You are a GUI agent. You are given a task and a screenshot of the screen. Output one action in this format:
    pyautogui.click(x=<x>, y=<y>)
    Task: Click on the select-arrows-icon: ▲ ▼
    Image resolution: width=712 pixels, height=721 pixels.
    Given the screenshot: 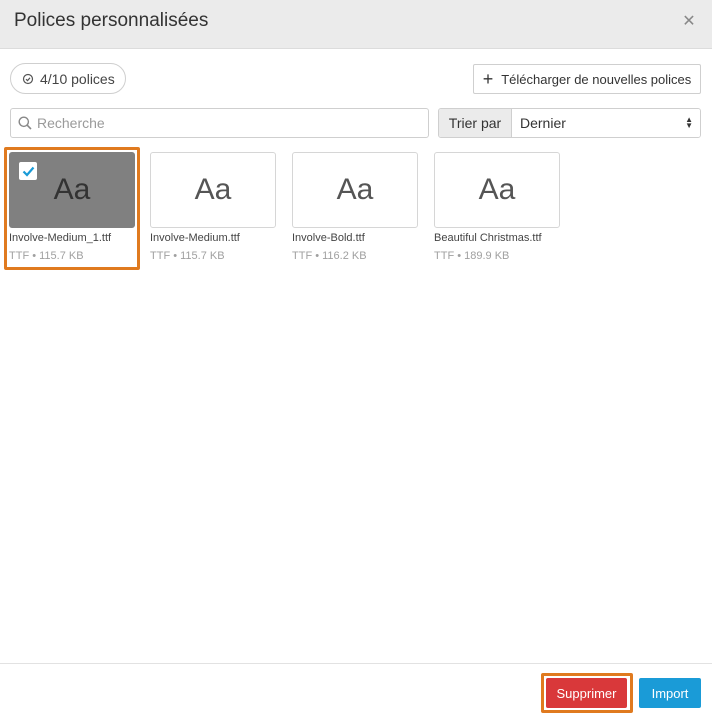 What is the action you would take?
    pyautogui.click(x=689, y=122)
    